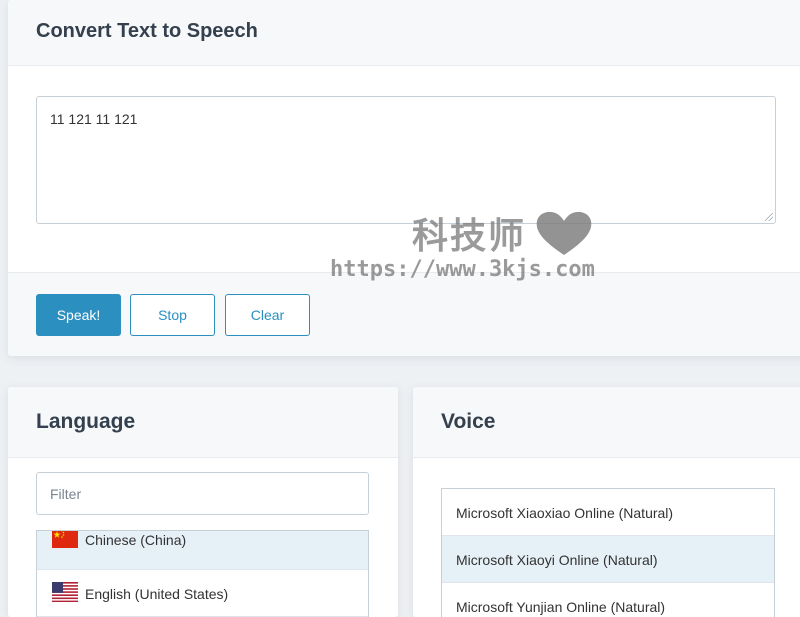  What do you see at coordinates (202, 493) in the screenshot?
I see `language-filter-input: Filter` at bounding box center [202, 493].